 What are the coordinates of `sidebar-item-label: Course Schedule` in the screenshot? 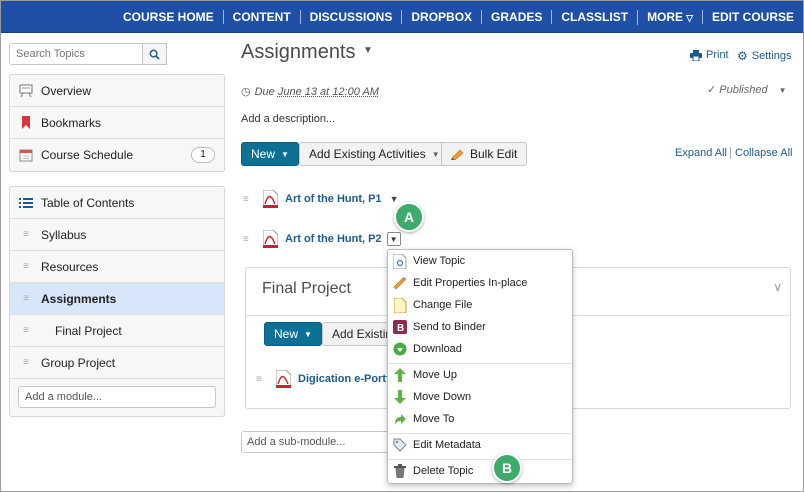 It's located at (87, 155).